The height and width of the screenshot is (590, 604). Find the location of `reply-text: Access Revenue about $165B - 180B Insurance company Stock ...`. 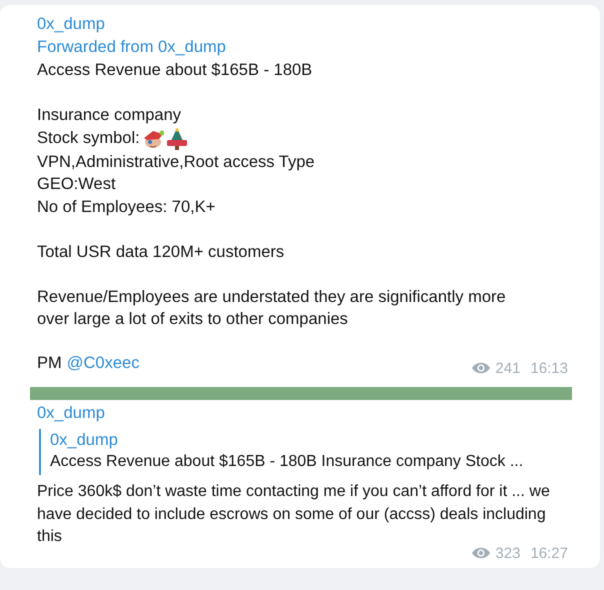

reply-text: Access Revenue about $165B - 180B Insurance company Stock ... is located at coordinates (287, 462).